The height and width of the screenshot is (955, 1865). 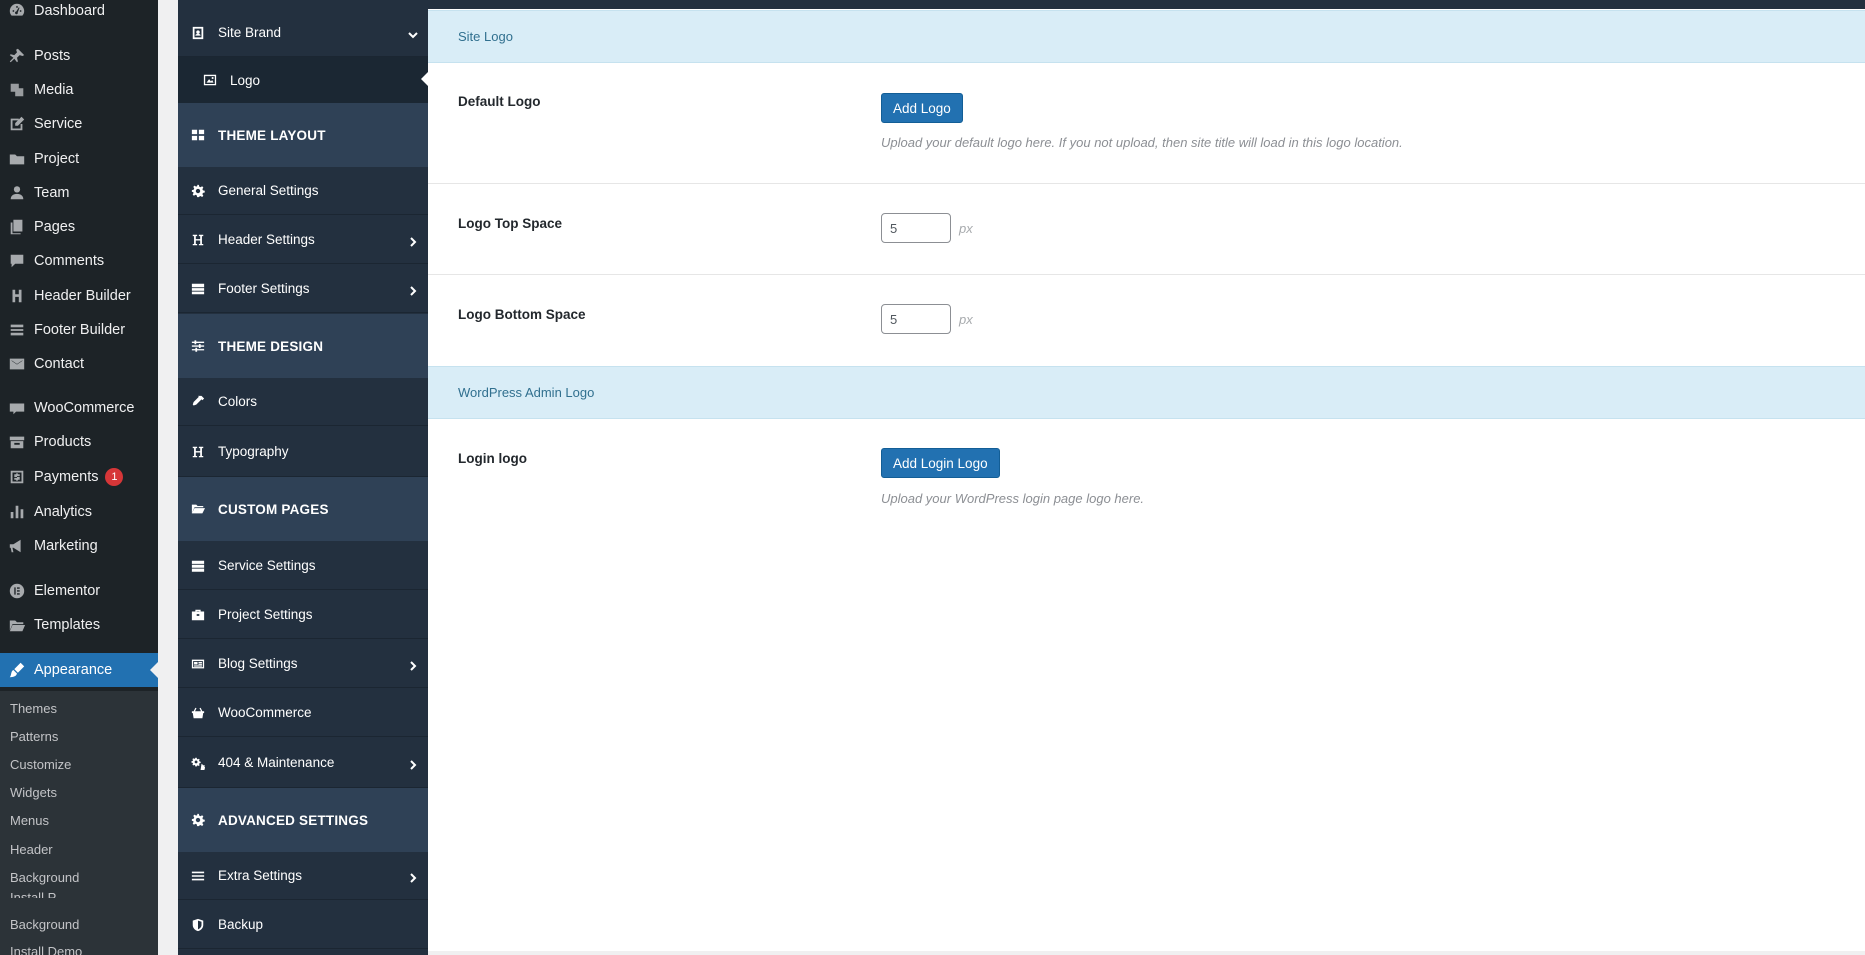 I want to click on submenu-themes: Themes, so click(x=33, y=708).